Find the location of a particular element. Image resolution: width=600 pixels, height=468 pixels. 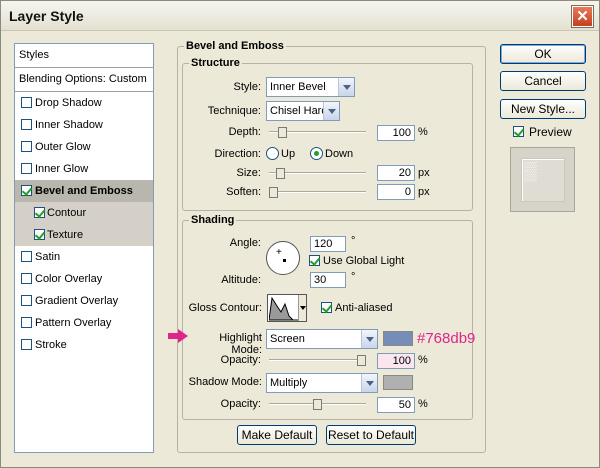

preview-label: Preview is located at coordinates (550, 132).